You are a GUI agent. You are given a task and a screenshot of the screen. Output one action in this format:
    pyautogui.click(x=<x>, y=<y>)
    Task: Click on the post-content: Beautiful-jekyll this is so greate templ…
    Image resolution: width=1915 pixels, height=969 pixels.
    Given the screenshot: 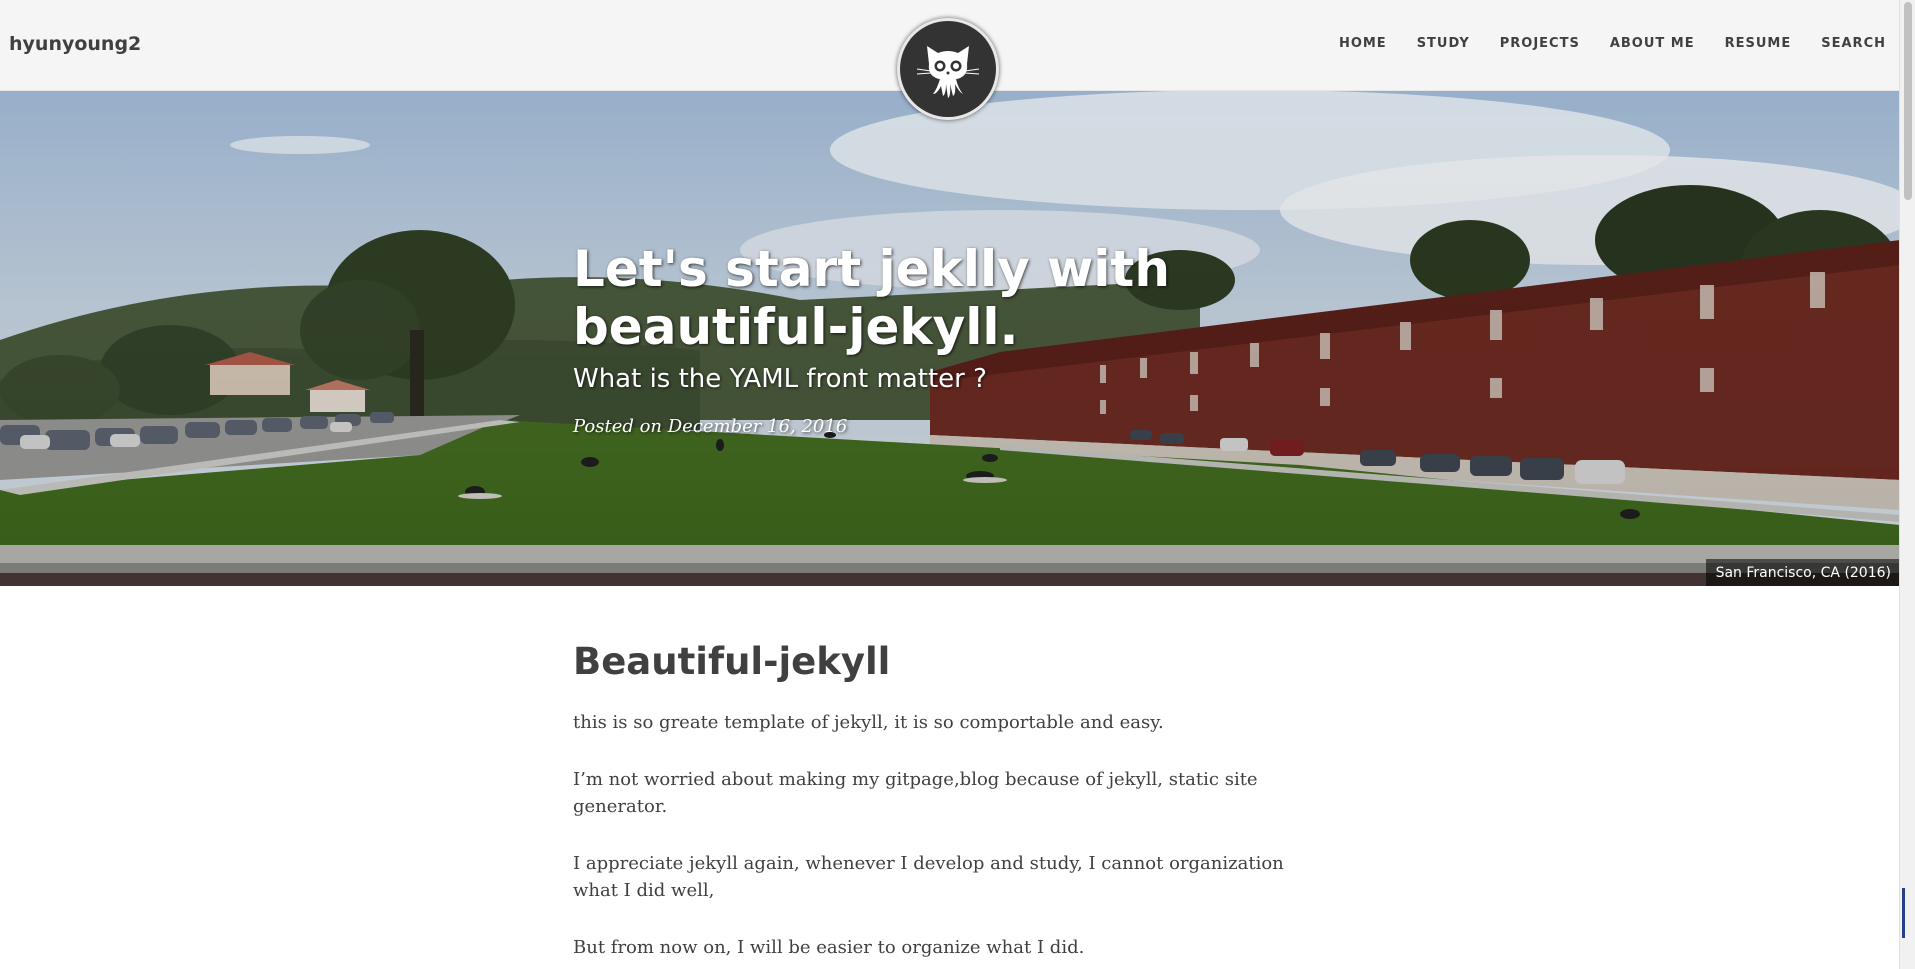 What is the action you would take?
    pyautogui.click(x=953, y=802)
    